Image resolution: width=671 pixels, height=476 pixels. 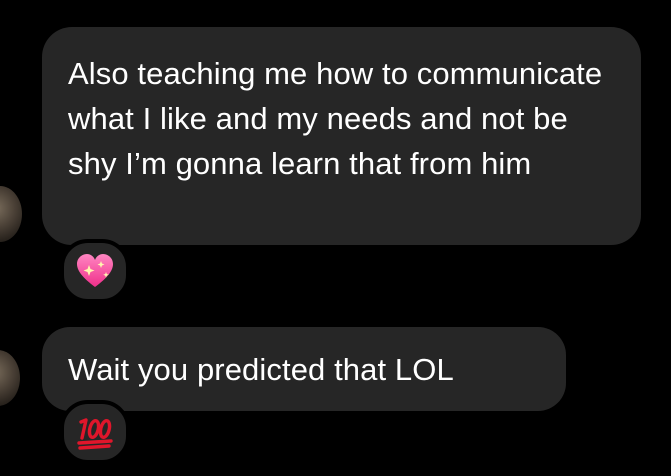 I want to click on message-bubble: Wait you predicted that LOL, so click(x=304, y=369).